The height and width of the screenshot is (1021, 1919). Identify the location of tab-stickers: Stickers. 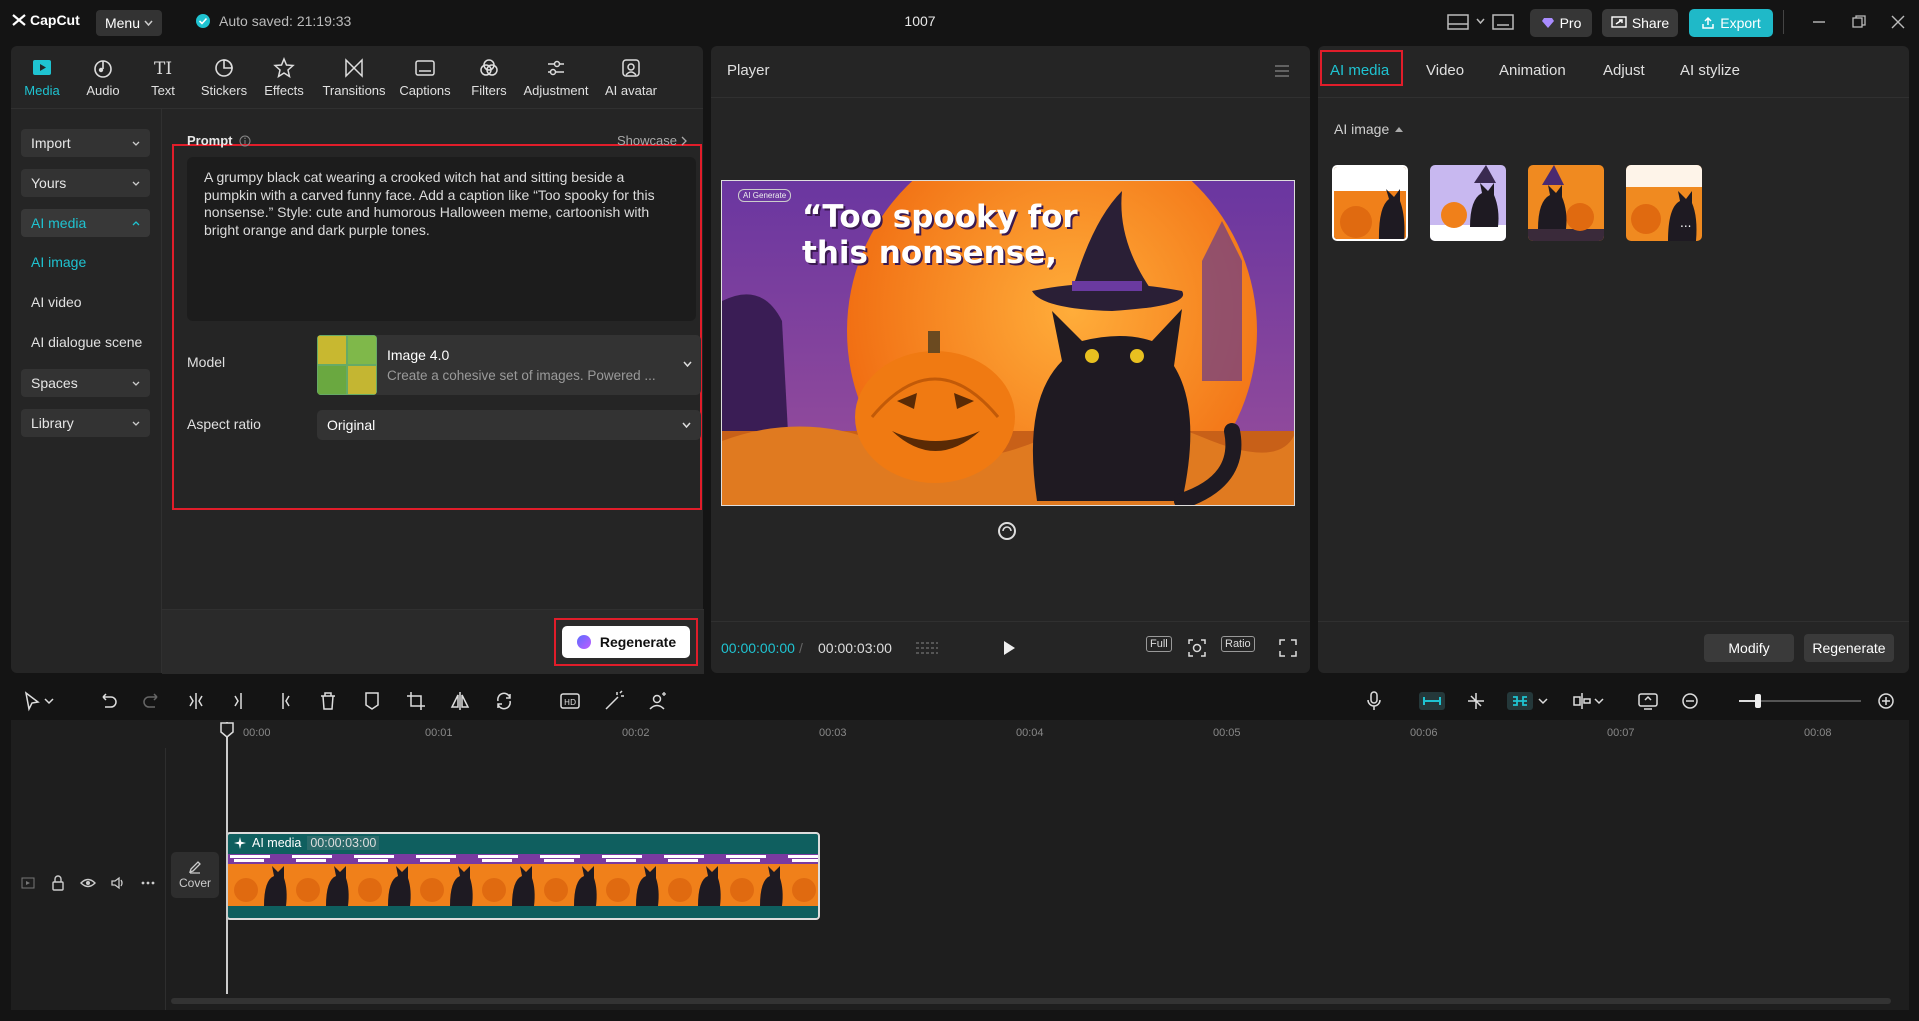
(224, 75).